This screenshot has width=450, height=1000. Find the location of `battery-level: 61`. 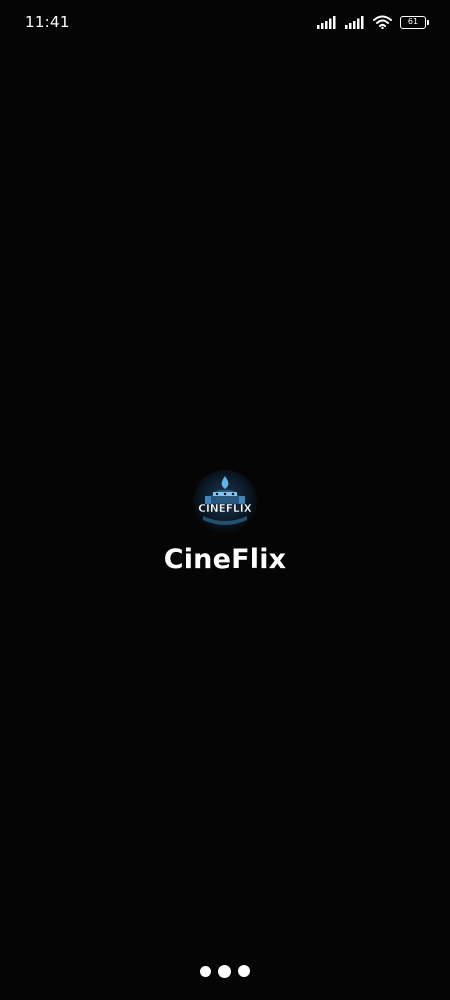

battery-level: 61 is located at coordinates (413, 21).